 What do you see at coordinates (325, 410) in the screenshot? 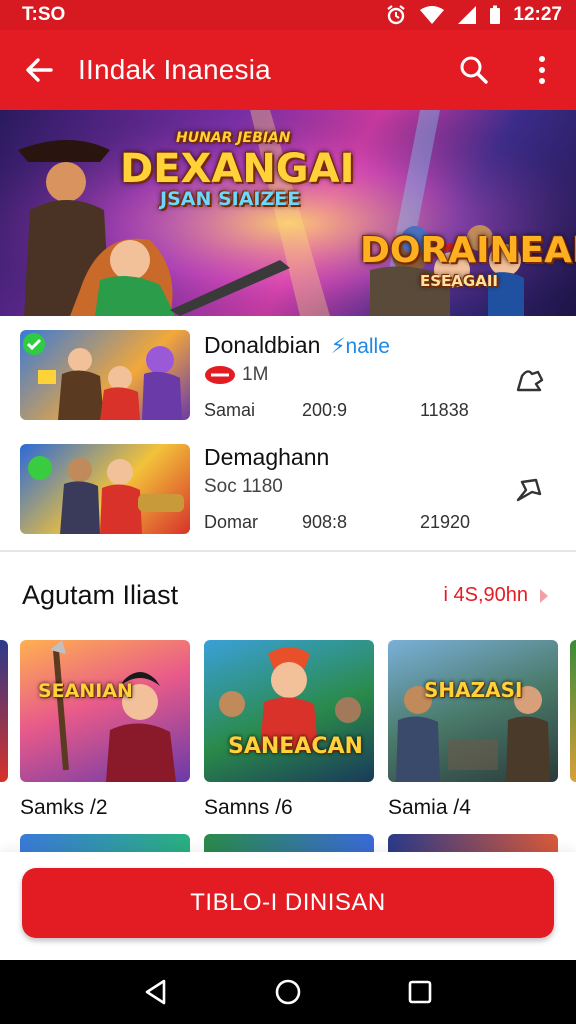
I see `list-item-stat-a: 200:9` at bounding box center [325, 410].